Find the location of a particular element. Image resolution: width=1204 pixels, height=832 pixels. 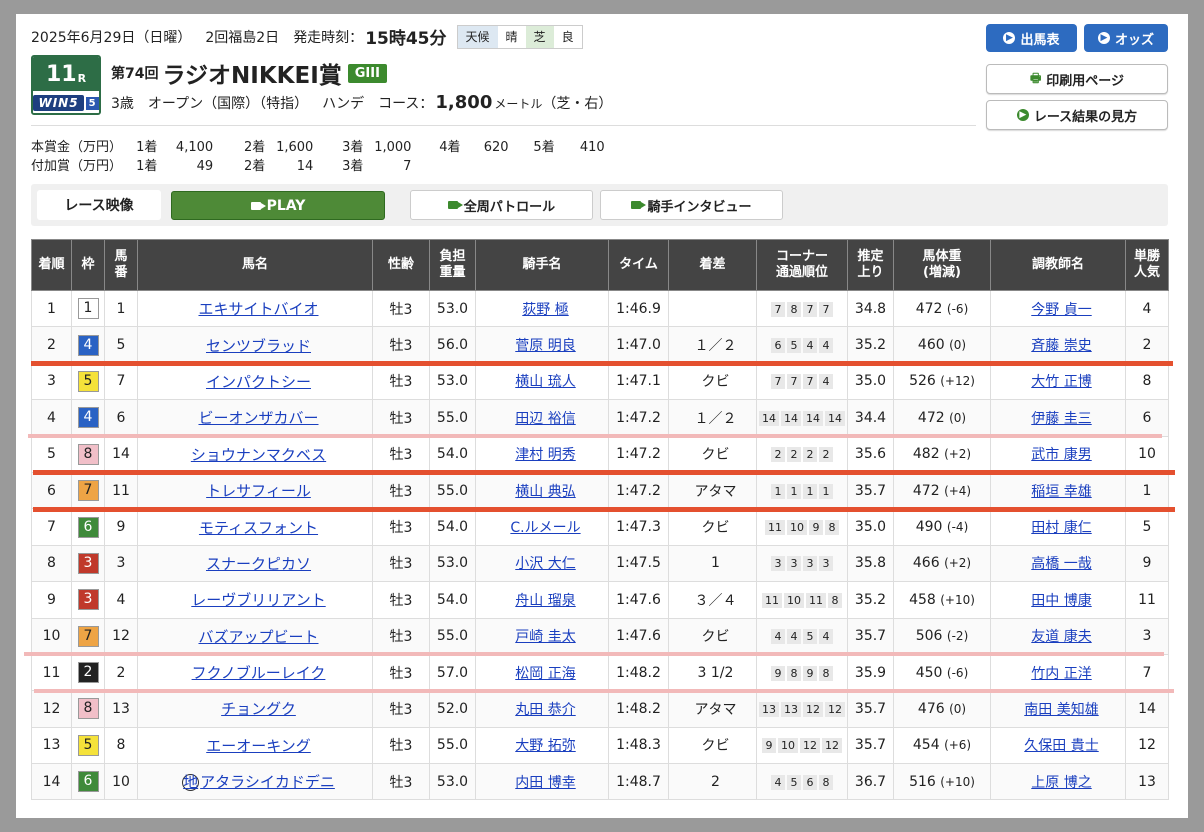

horse-name-link: アタラシイカドデニ is located at coordinates (267, 782).